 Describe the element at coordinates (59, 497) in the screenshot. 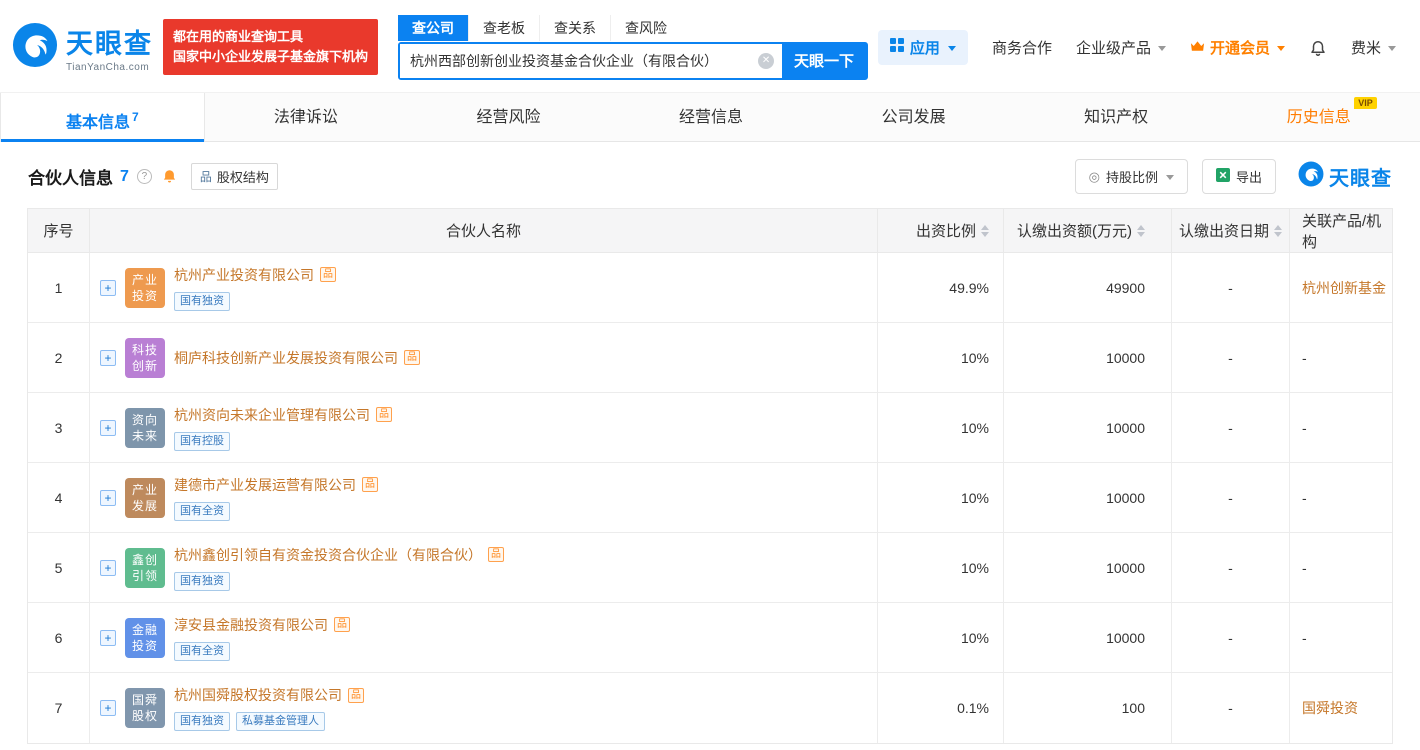

I see `row-index: 4` at that location.